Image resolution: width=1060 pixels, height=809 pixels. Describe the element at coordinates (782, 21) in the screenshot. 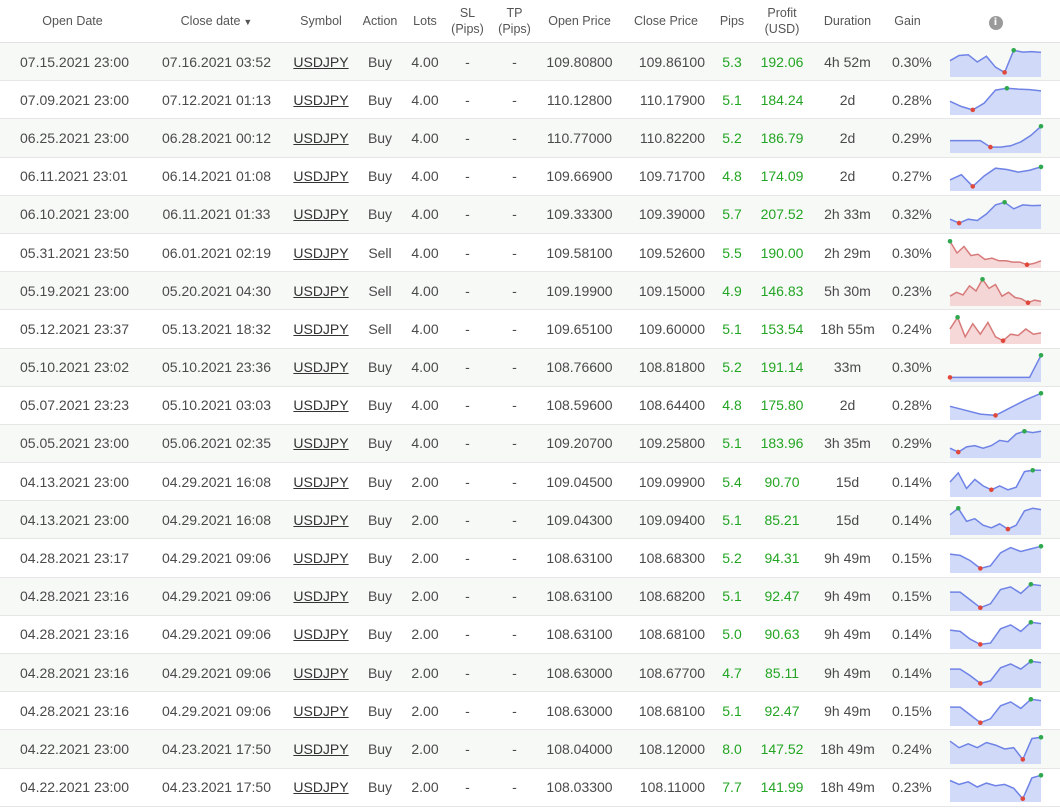

I see `header-profit: Profit (USD)` at that location.